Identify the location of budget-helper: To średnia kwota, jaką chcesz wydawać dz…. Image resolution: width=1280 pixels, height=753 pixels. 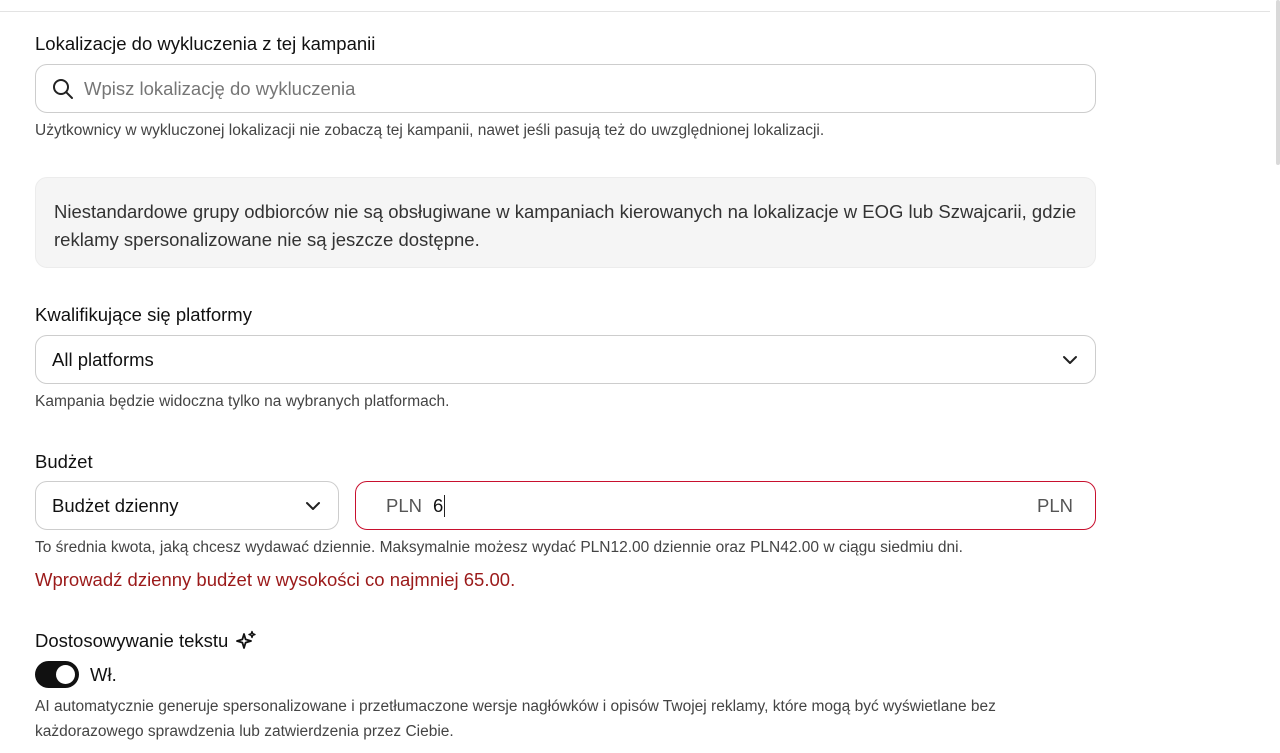
(499, 547).